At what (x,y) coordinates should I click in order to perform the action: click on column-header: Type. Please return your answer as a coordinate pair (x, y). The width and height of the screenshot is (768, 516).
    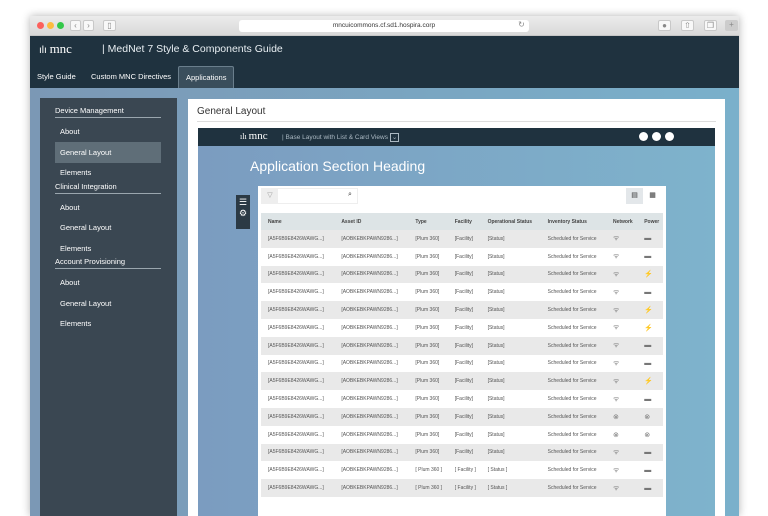
    Looking at the image, I should click on (428, 221).